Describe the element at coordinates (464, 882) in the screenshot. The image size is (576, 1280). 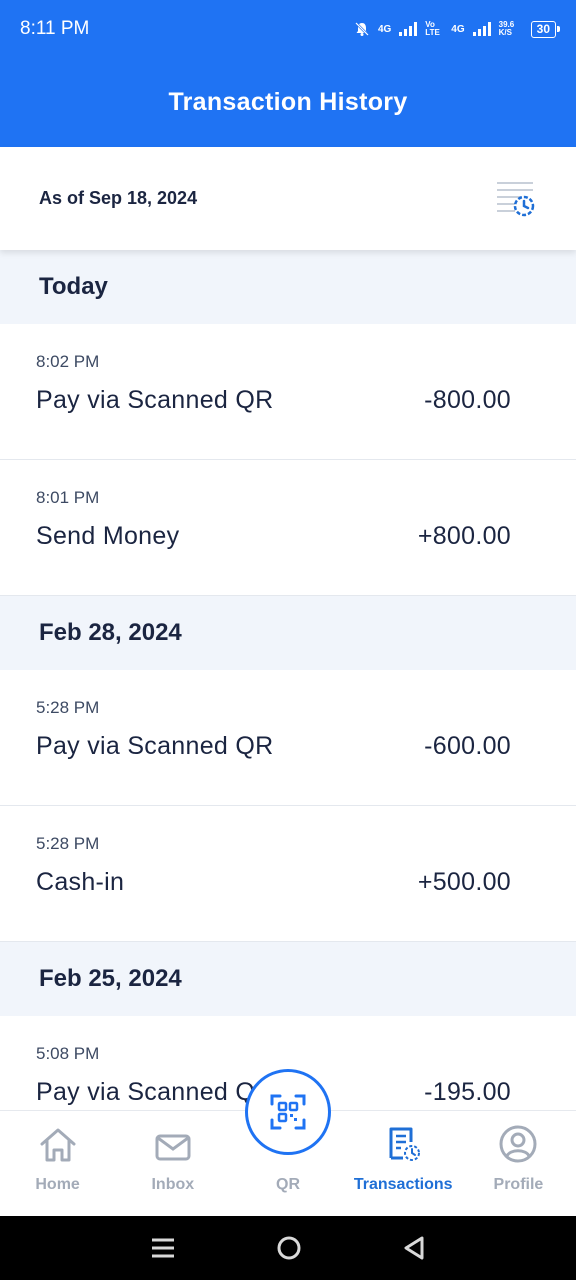
I see `transaction-amount: +500.00` at that location.